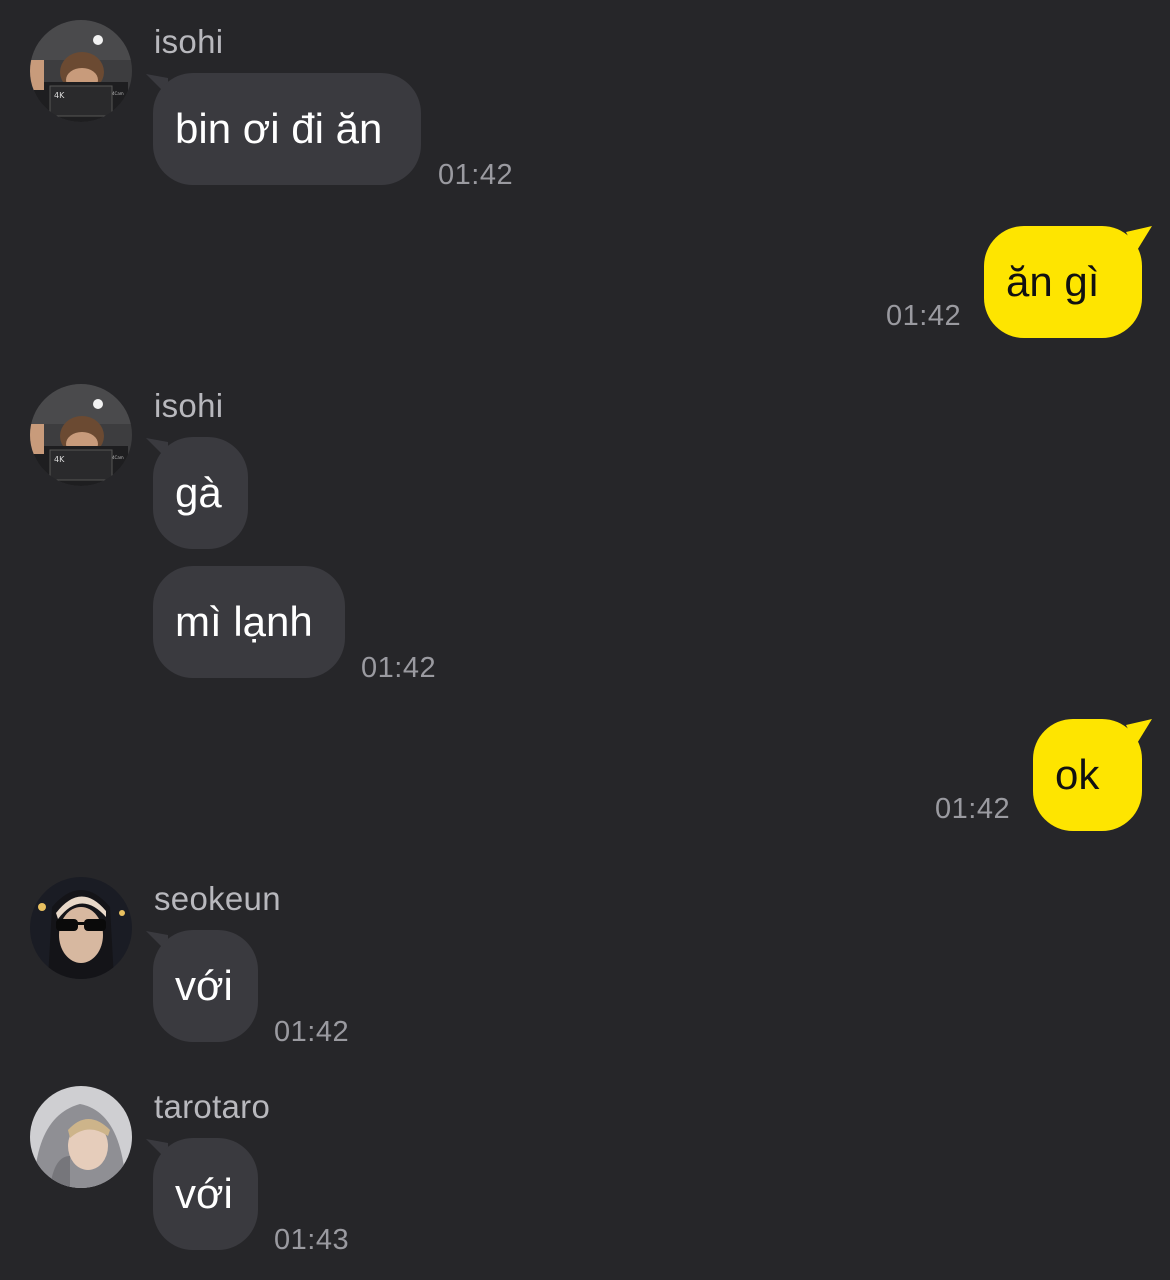  Describe the element at coordinates (249, 622) in the screenshot. I see `message-bubble: mì lạnh` at that location.